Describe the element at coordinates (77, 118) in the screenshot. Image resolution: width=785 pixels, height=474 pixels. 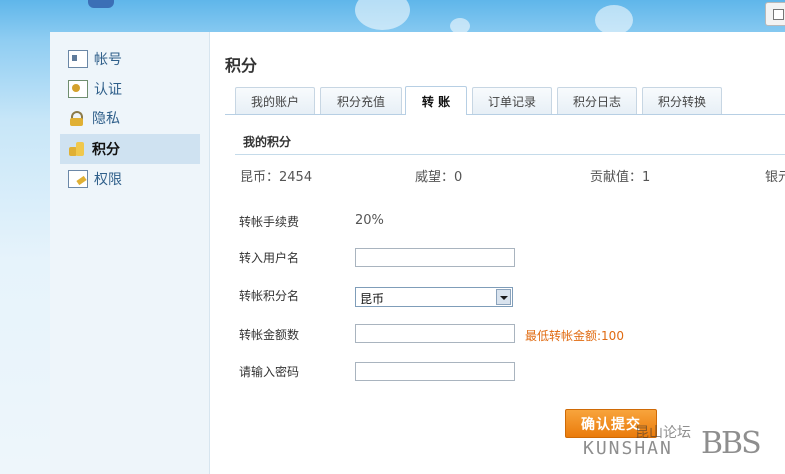
I see `lock-icon` at that location.